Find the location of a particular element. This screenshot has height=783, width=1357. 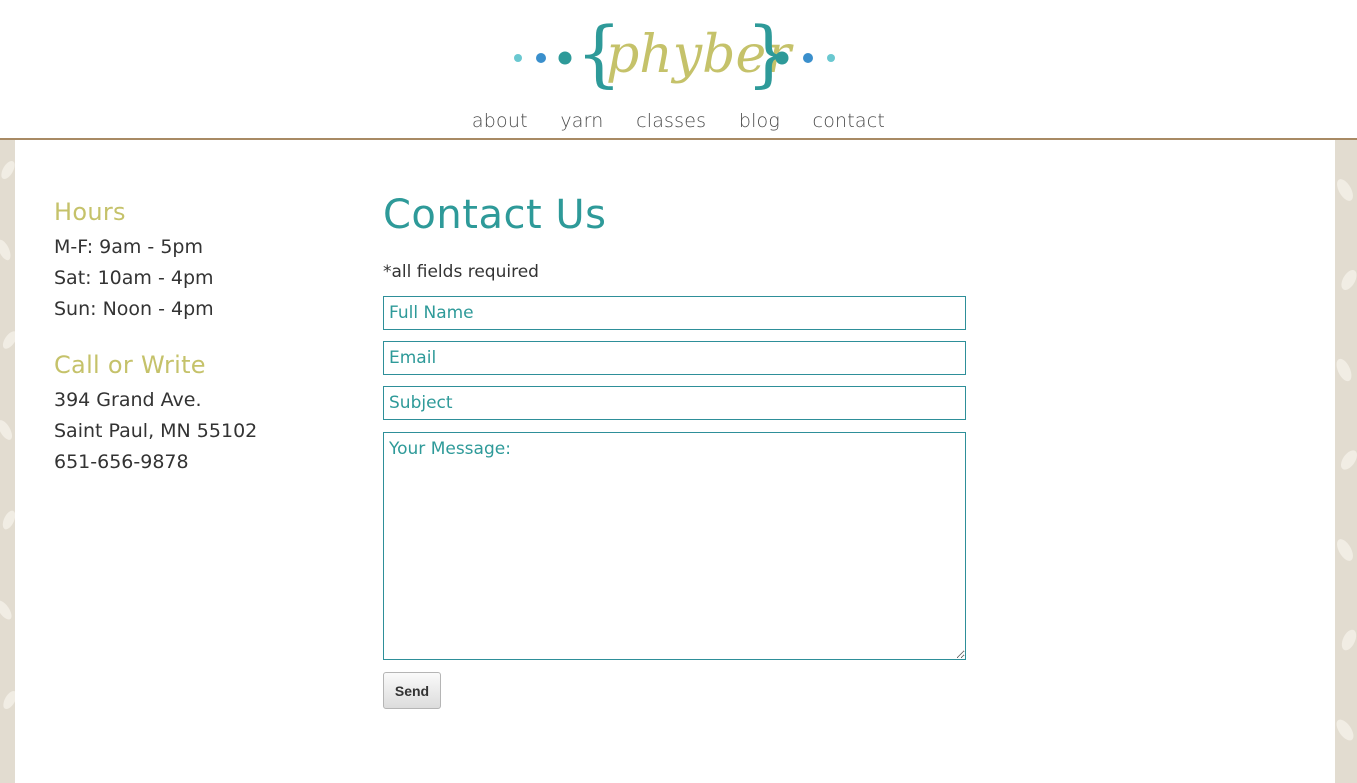

full-name-input is located at coordinates (674, 313).